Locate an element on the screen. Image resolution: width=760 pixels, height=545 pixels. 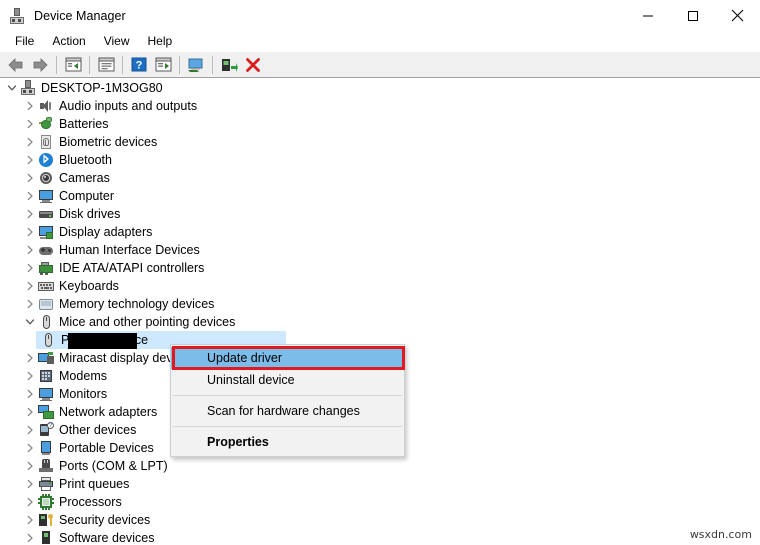
tree-item-label: IDE ATA/ATAPI controllers is located at coordinates (132, 268).